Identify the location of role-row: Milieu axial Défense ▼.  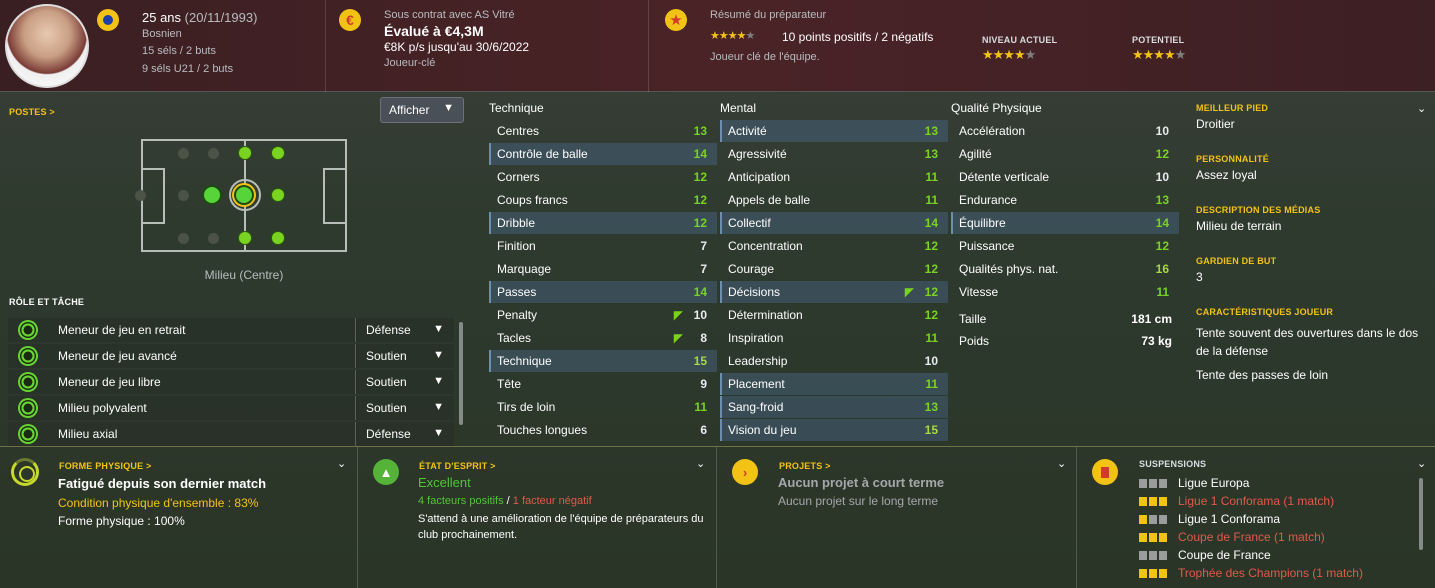
(231, 434).